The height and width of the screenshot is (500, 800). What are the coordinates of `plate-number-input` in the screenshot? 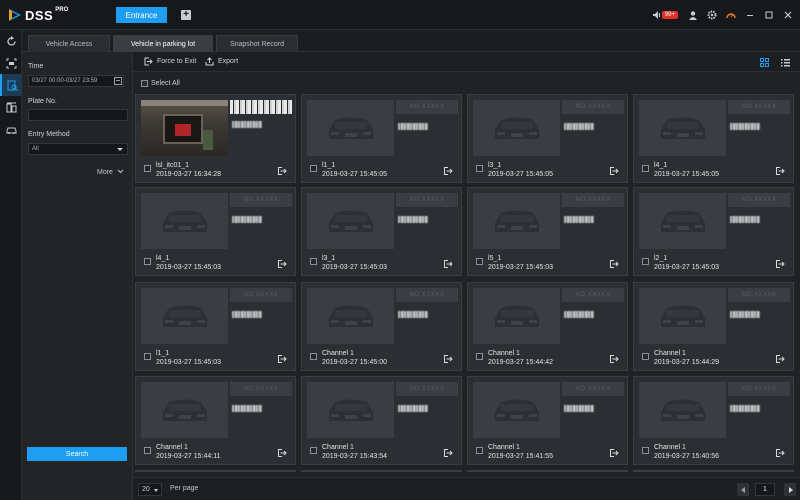 It's located at (78, 115).